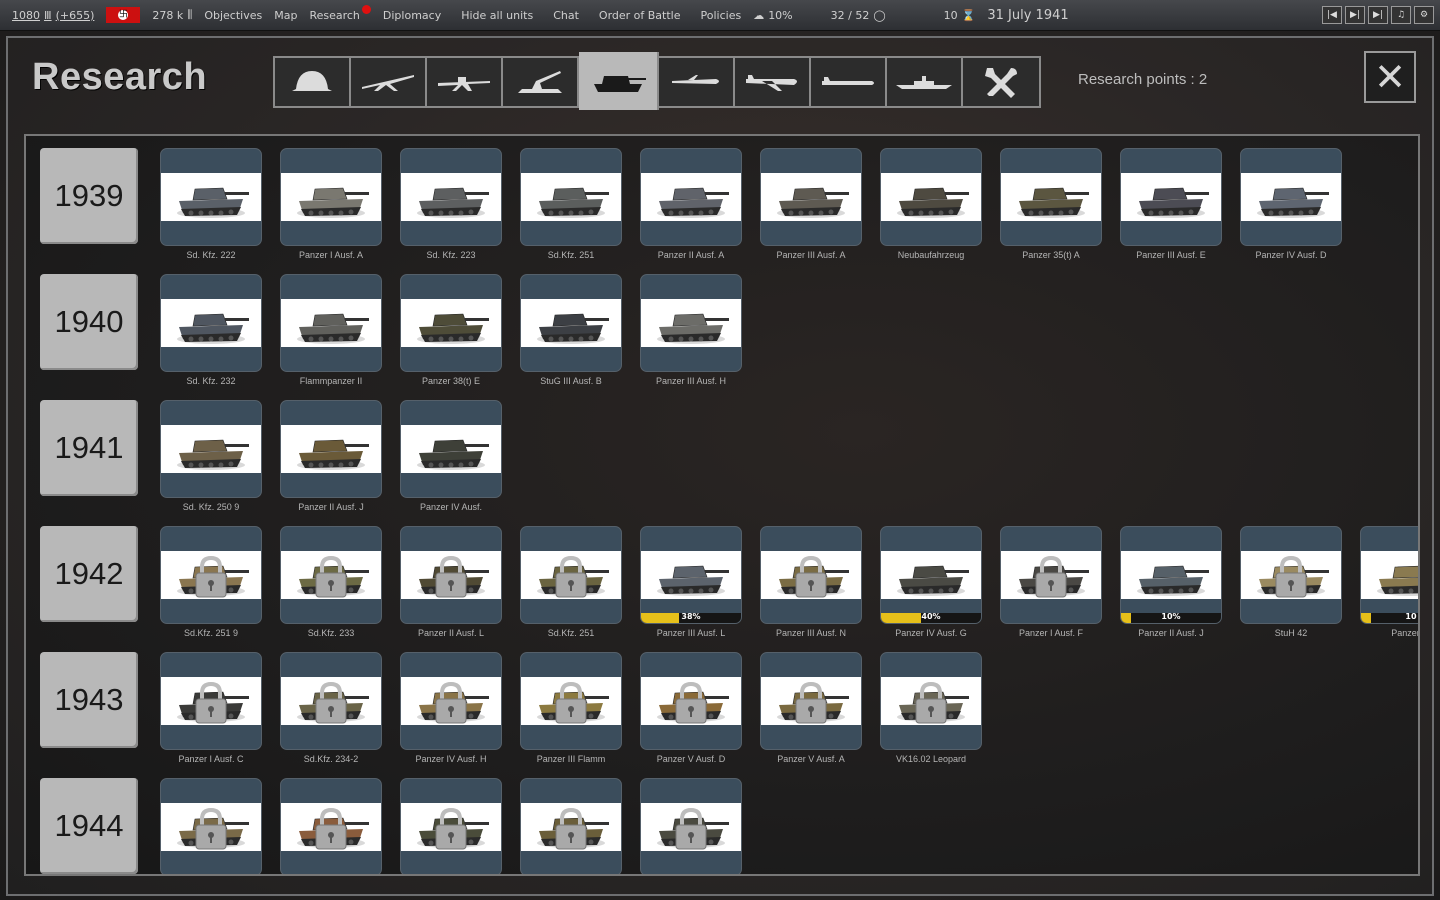 Image resolution: width=1440 pixels, height=900 pixels. What do you see at coordinates (168, 15) in the screenshot?
I see `industry-count: 278 k` at bounding box center [168, 15].